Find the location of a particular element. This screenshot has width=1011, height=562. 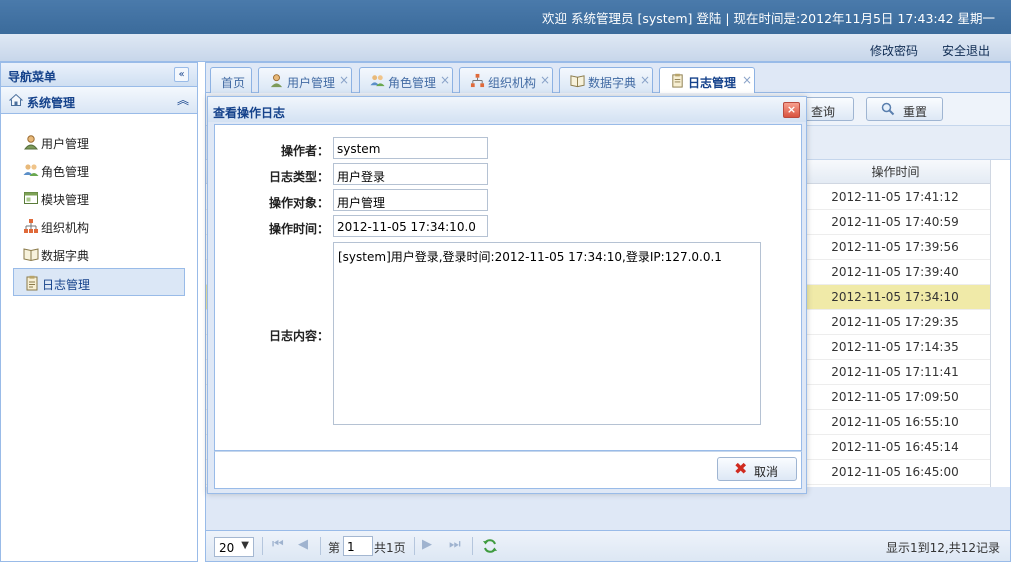

nav-group-system: 系统管理 ︽ is located at coordinates (99, 100).